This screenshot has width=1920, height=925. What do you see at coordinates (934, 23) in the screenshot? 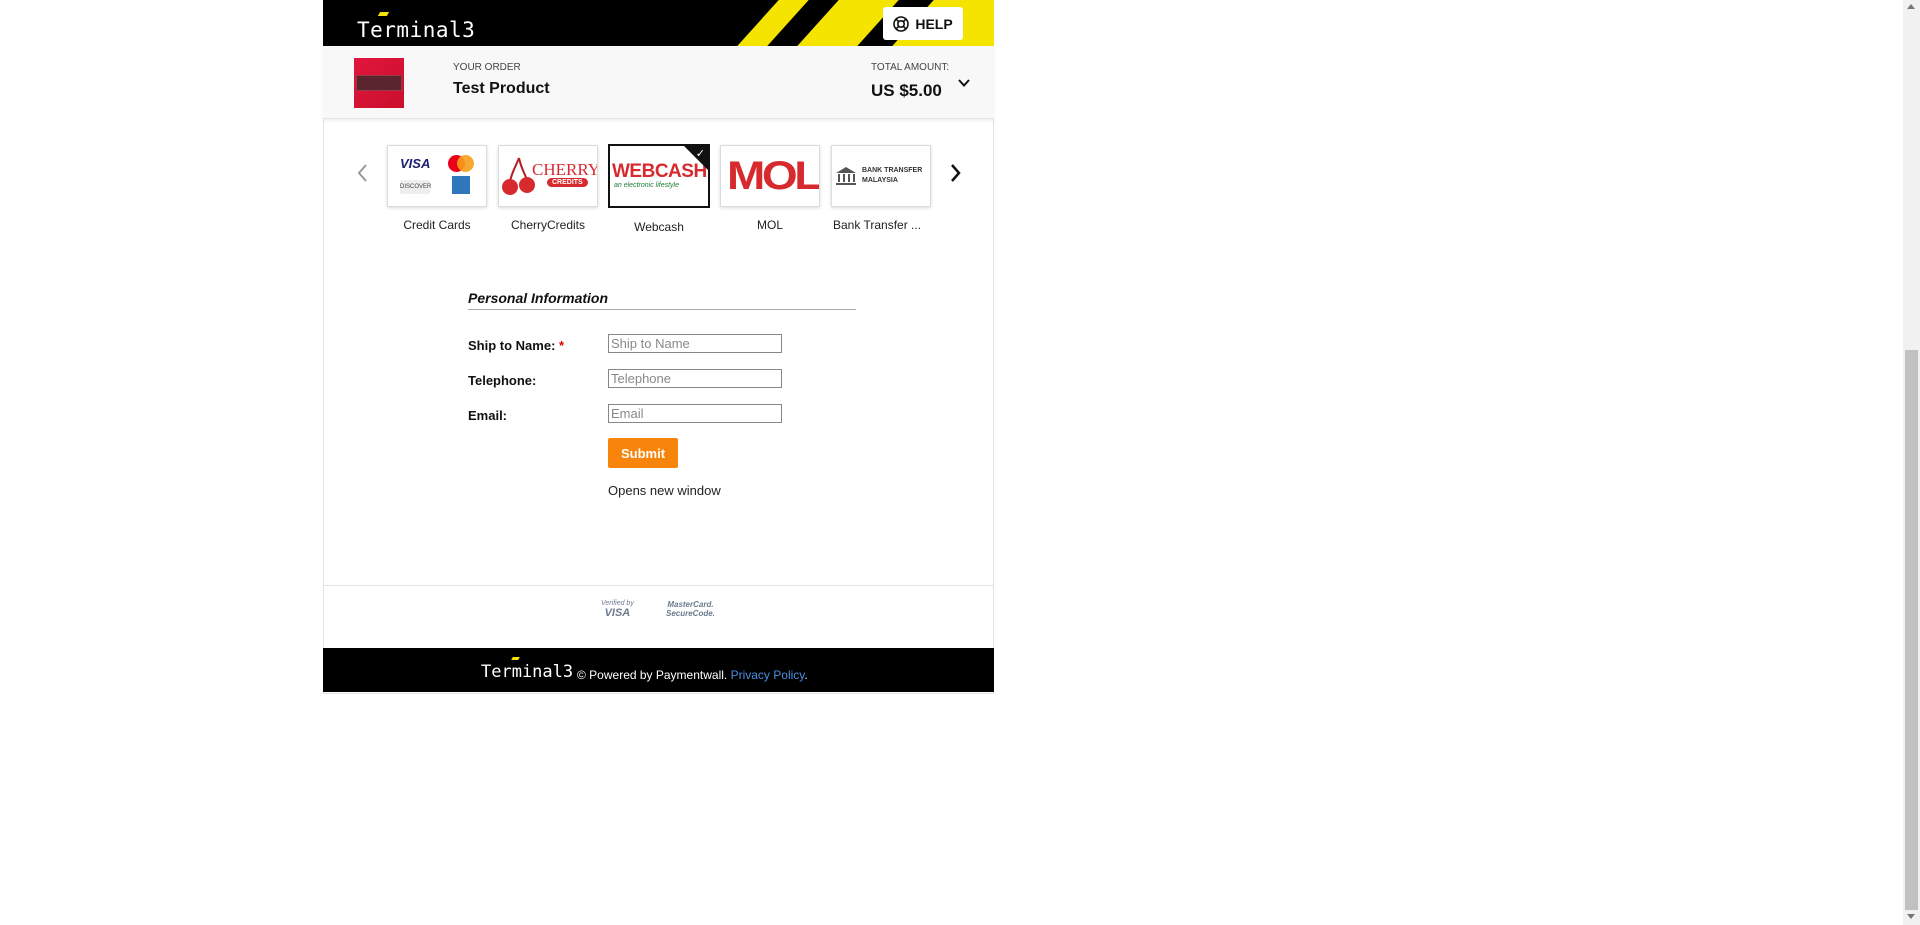
I see `help-label: HELP` at bounding box center [934, 23].